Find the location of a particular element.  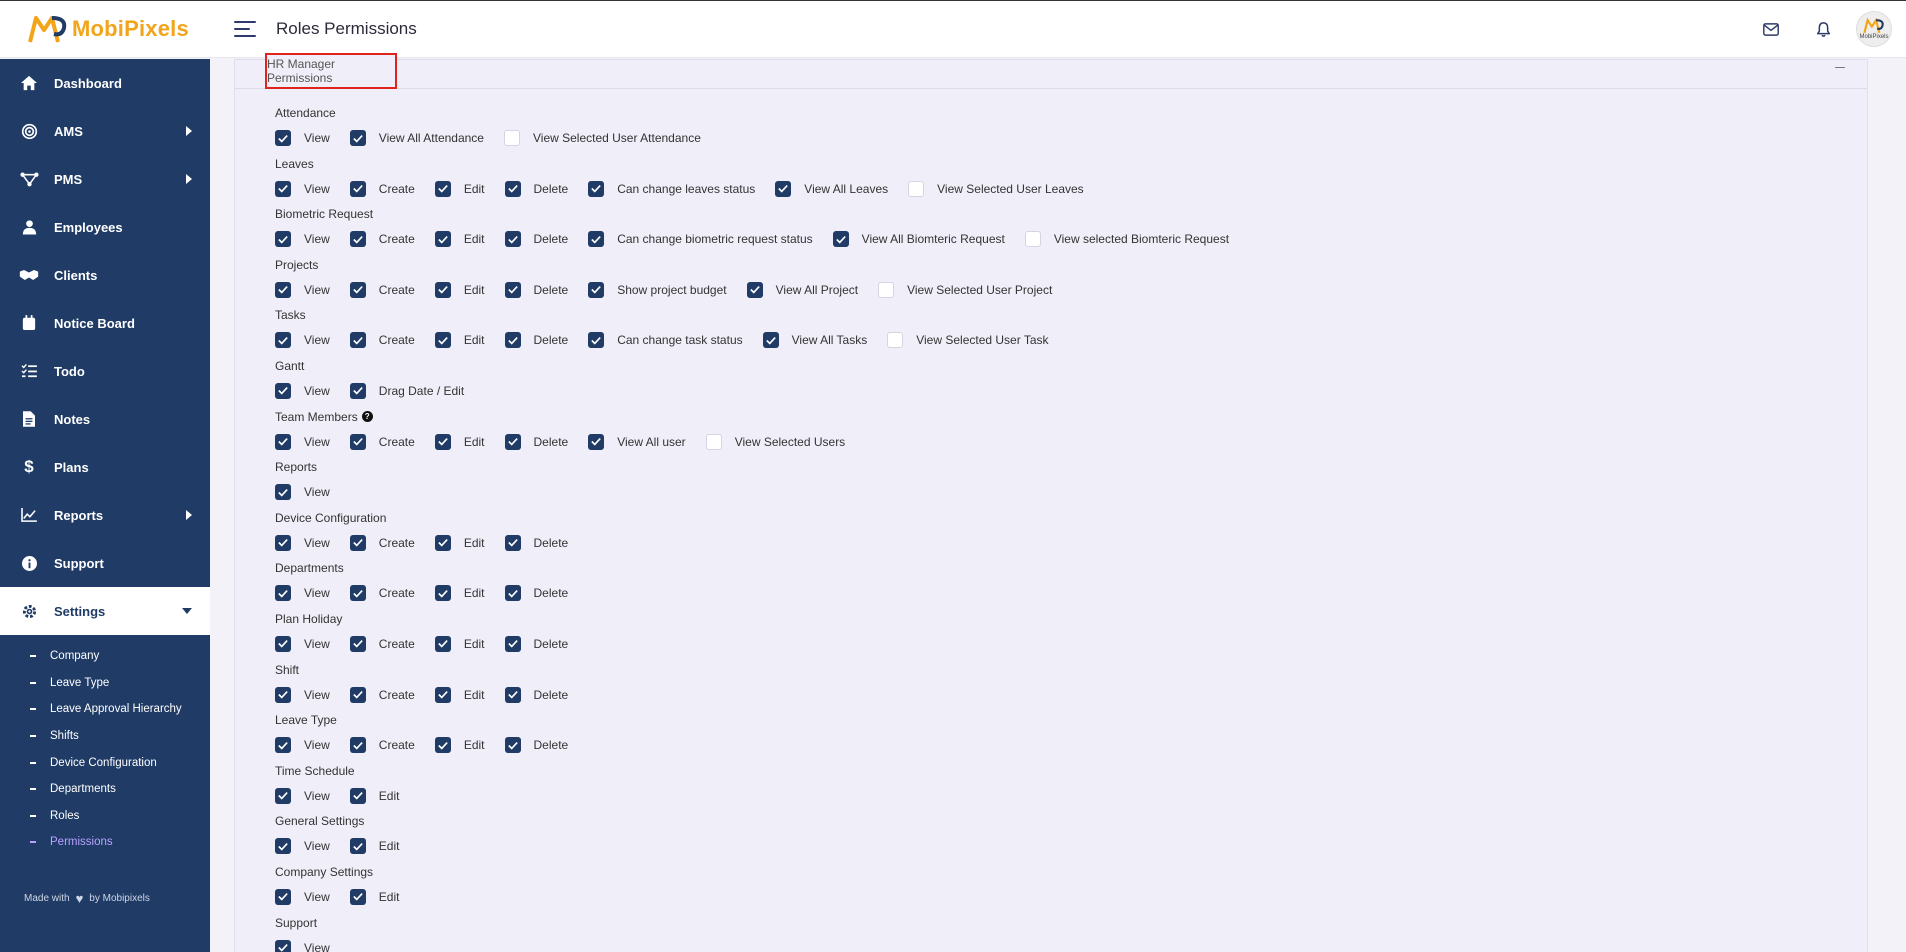

sidebar-subitem-device-configuration: Device Configuration is located at coordinates (105, 762).